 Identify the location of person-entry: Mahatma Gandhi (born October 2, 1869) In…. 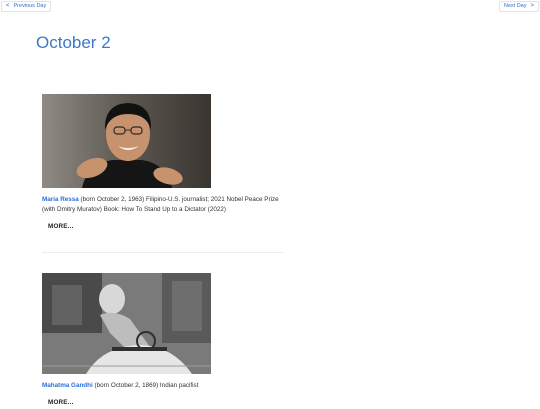
(162, 341).